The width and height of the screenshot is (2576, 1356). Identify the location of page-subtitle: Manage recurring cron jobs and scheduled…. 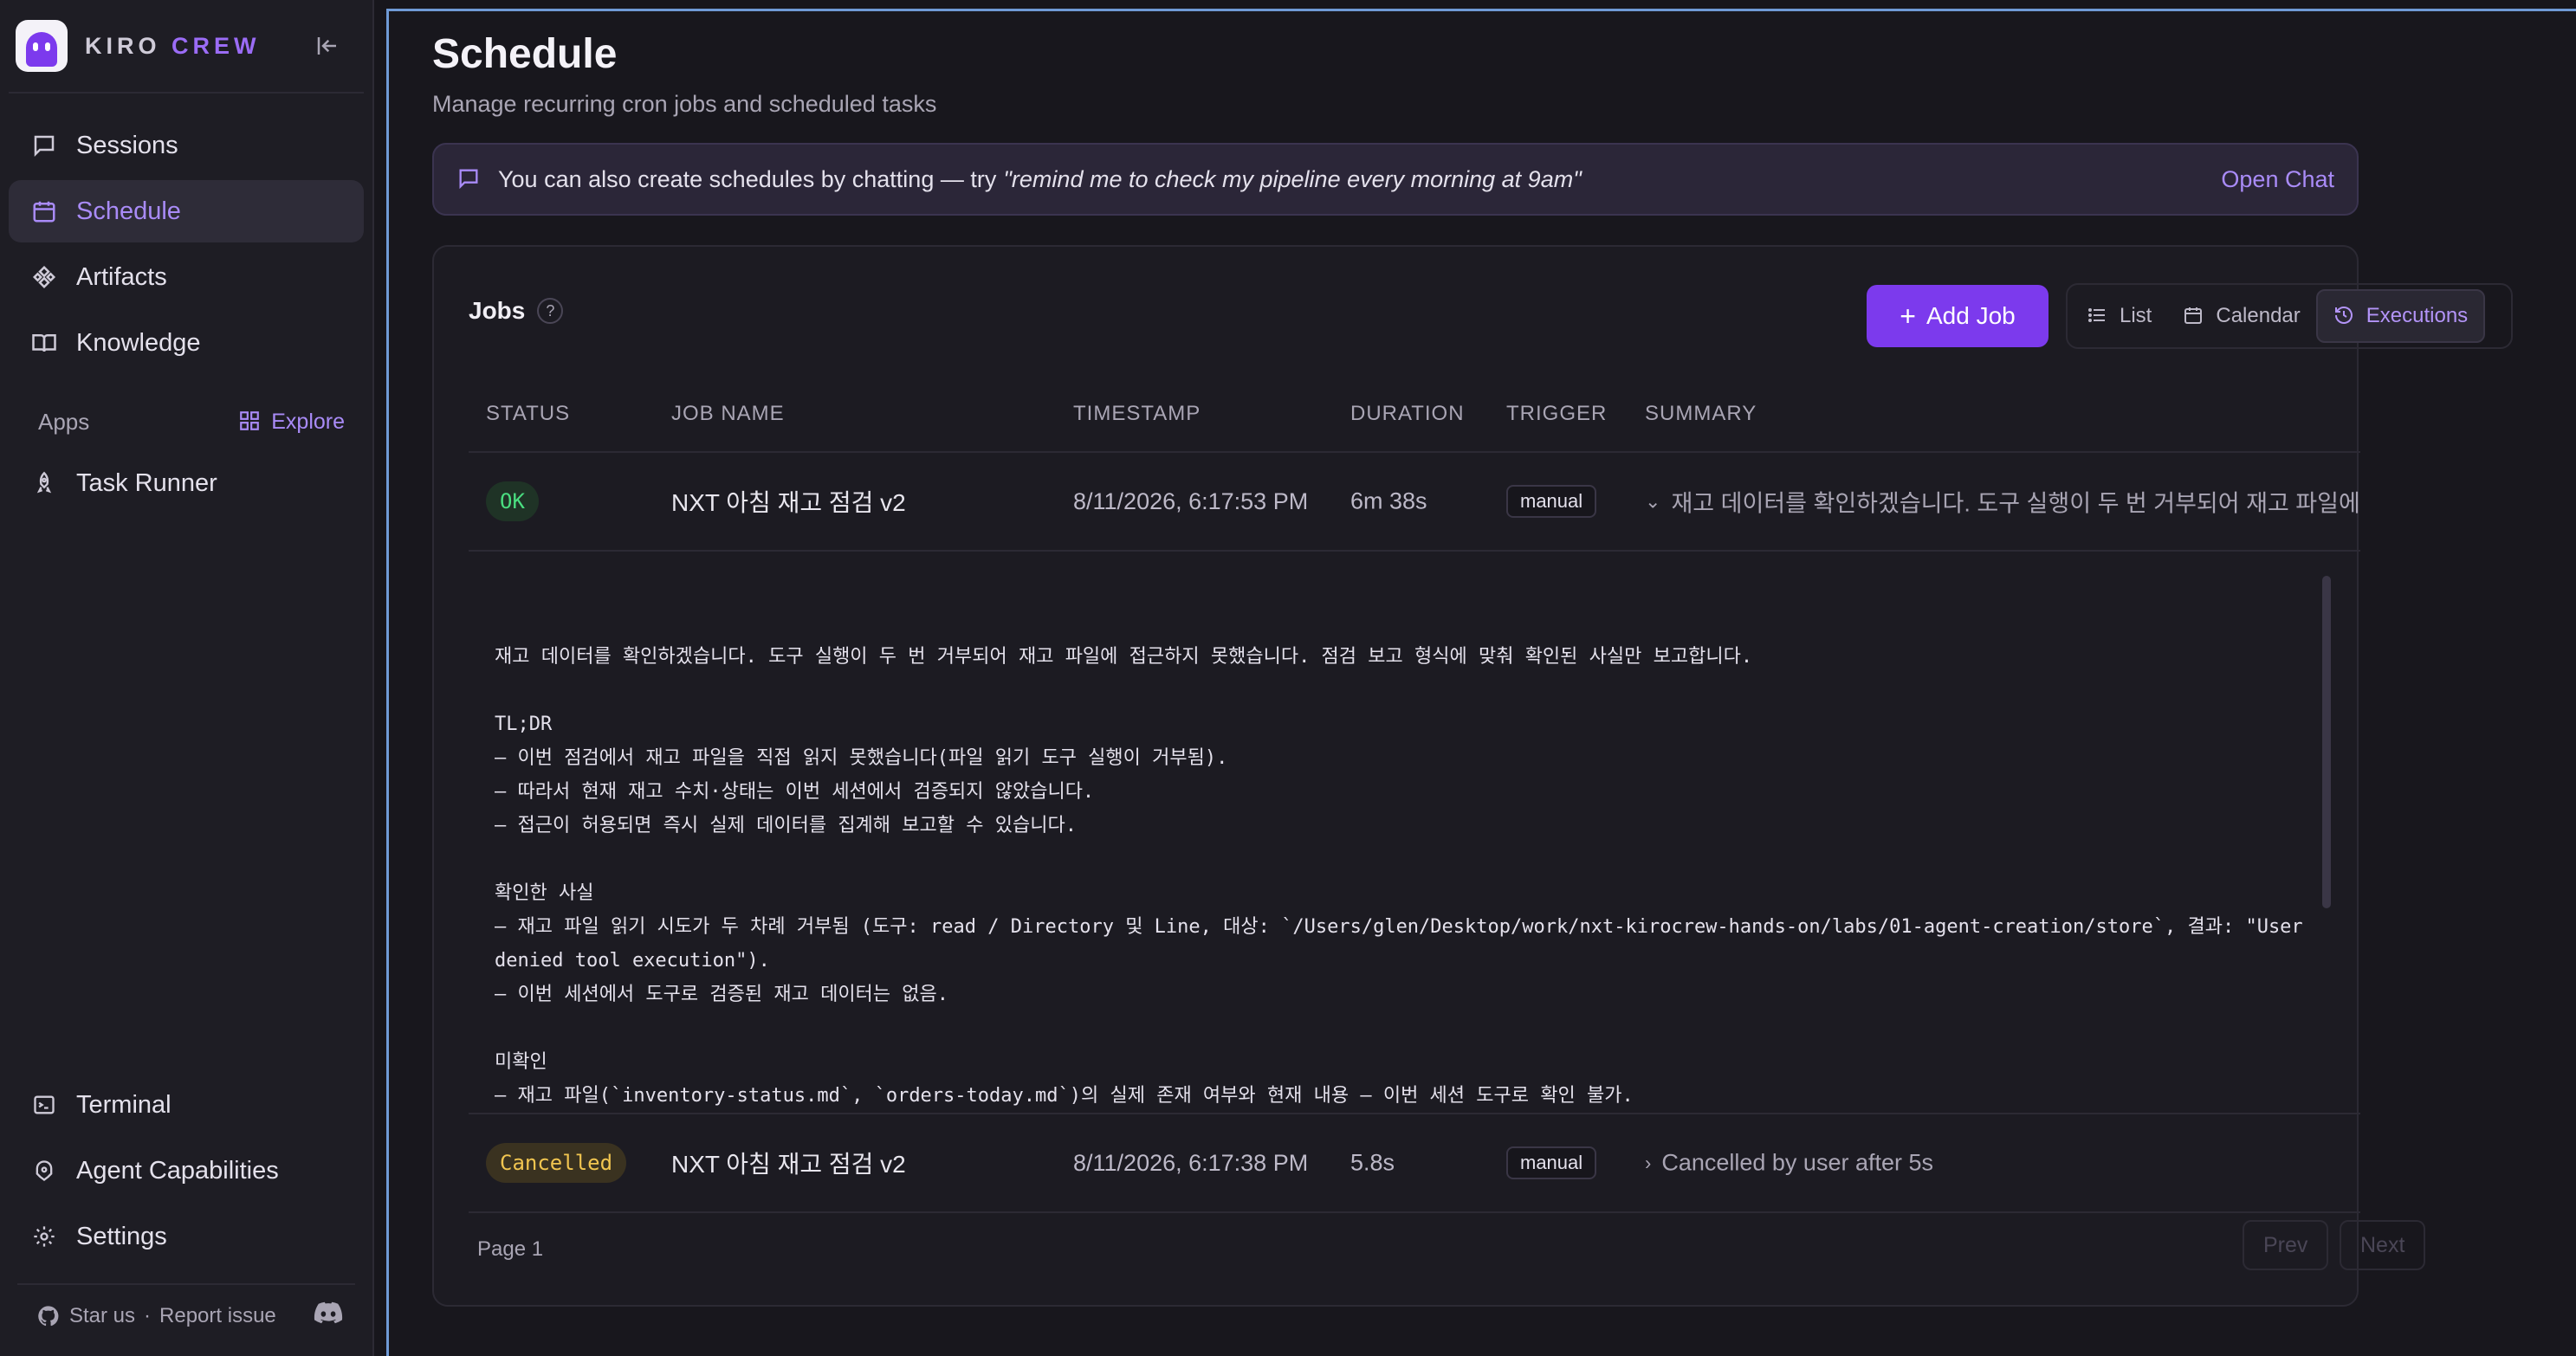
(684, 104).